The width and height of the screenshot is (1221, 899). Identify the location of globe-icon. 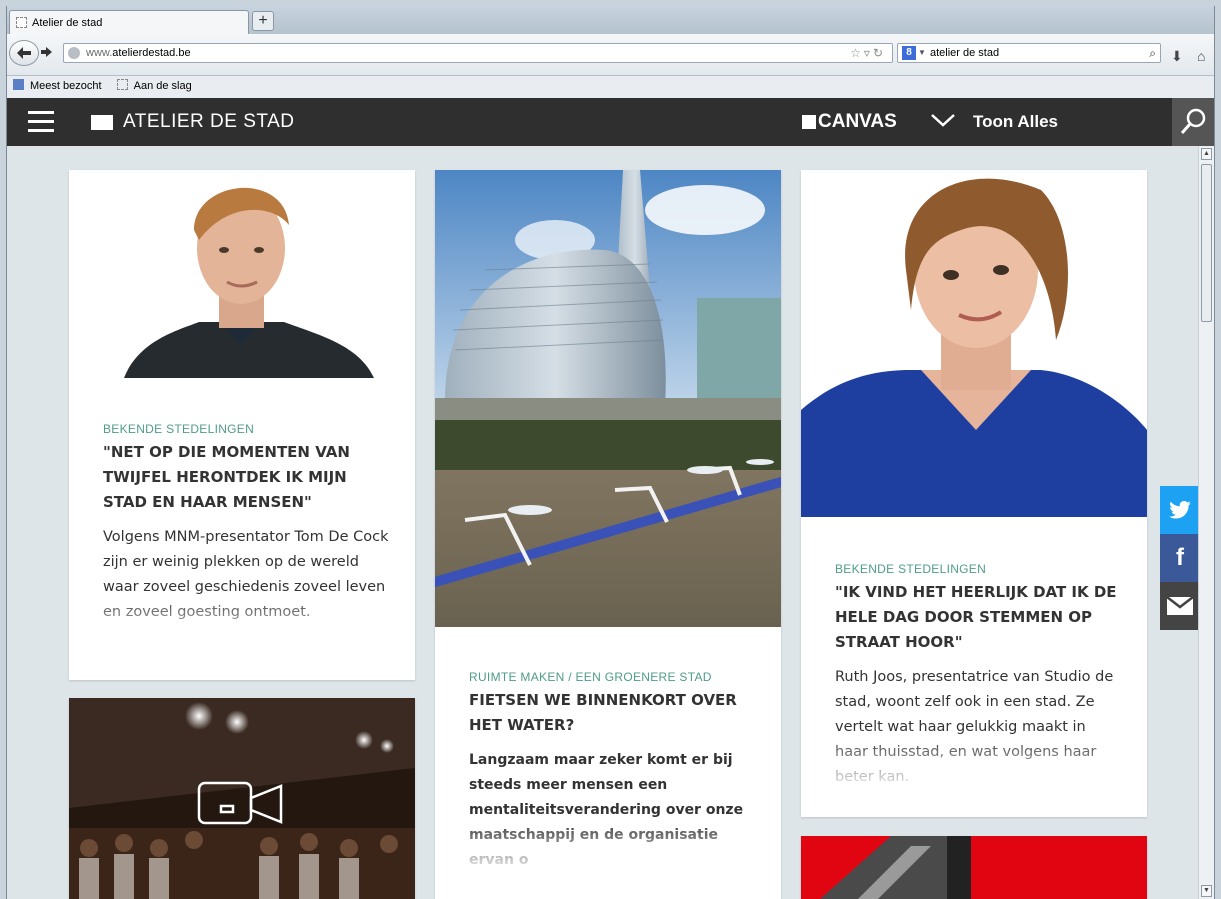
(74, 53).